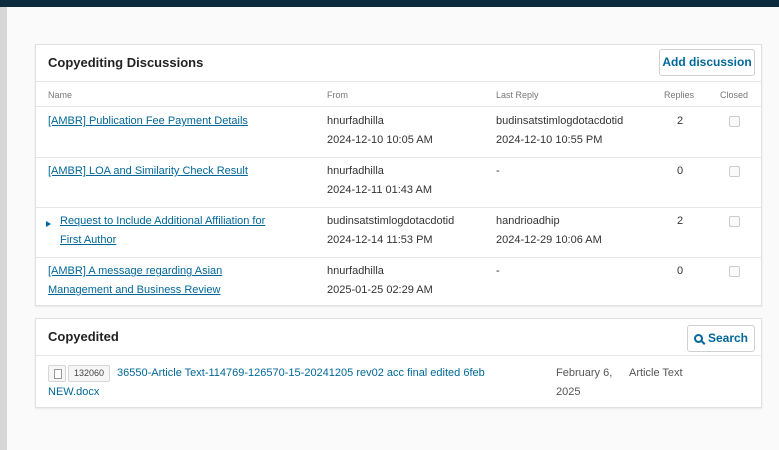 The height and width of the screenshot is (450, 779). I want to click on from-user: budinsatstimlogdotacdotid, so click(391, 221).